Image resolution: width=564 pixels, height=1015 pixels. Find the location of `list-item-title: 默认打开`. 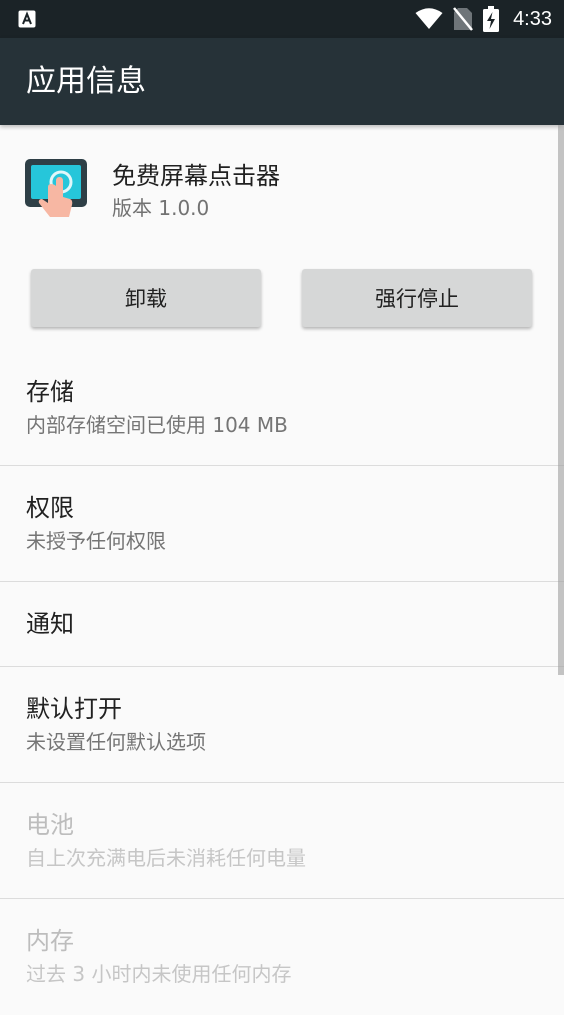

list-item-title: 默认打开 is located at coordinates (74, 709).